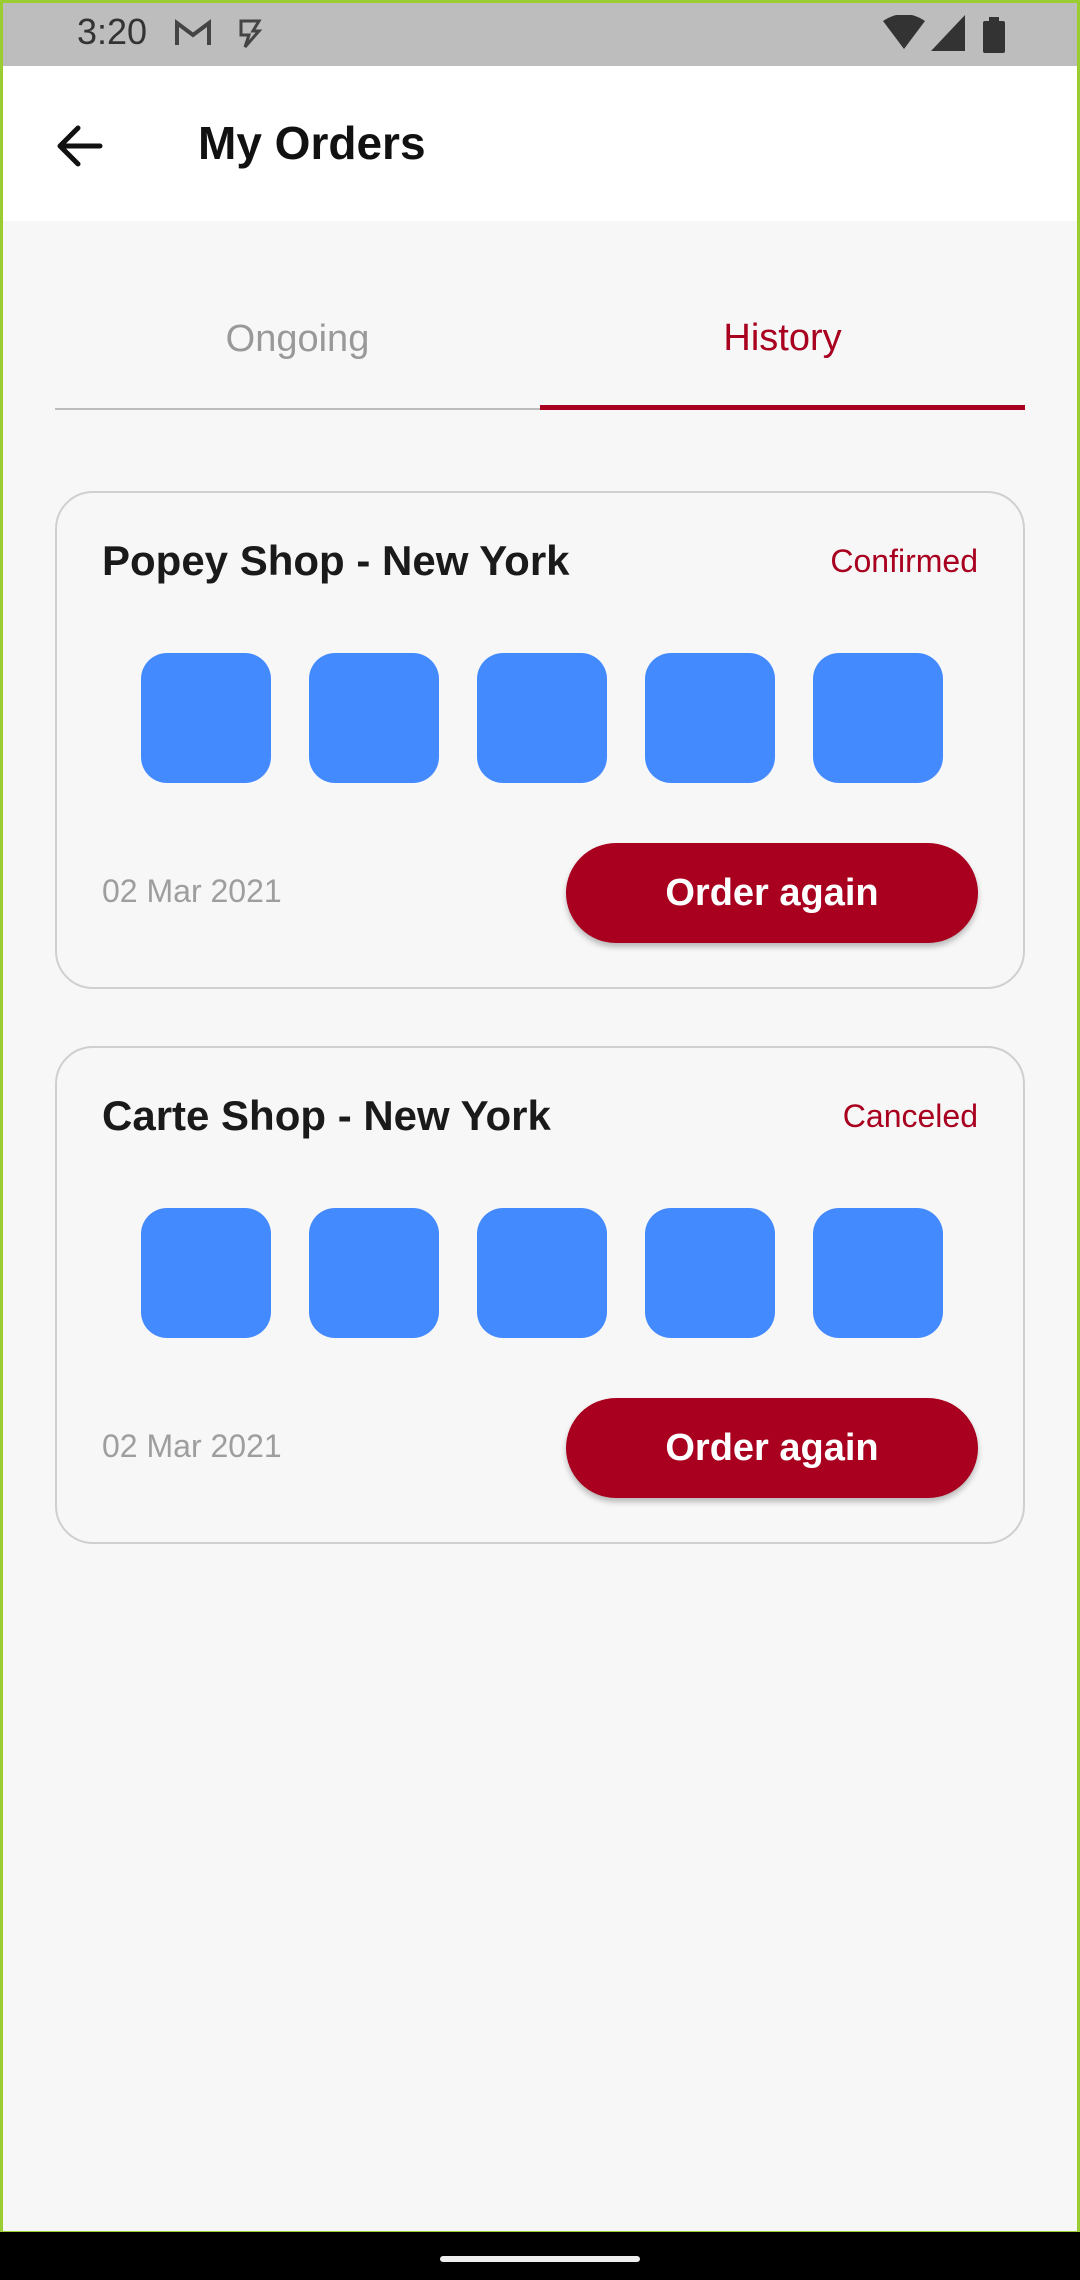  I want to click on order-status: Confirmed, so click(904, 561).